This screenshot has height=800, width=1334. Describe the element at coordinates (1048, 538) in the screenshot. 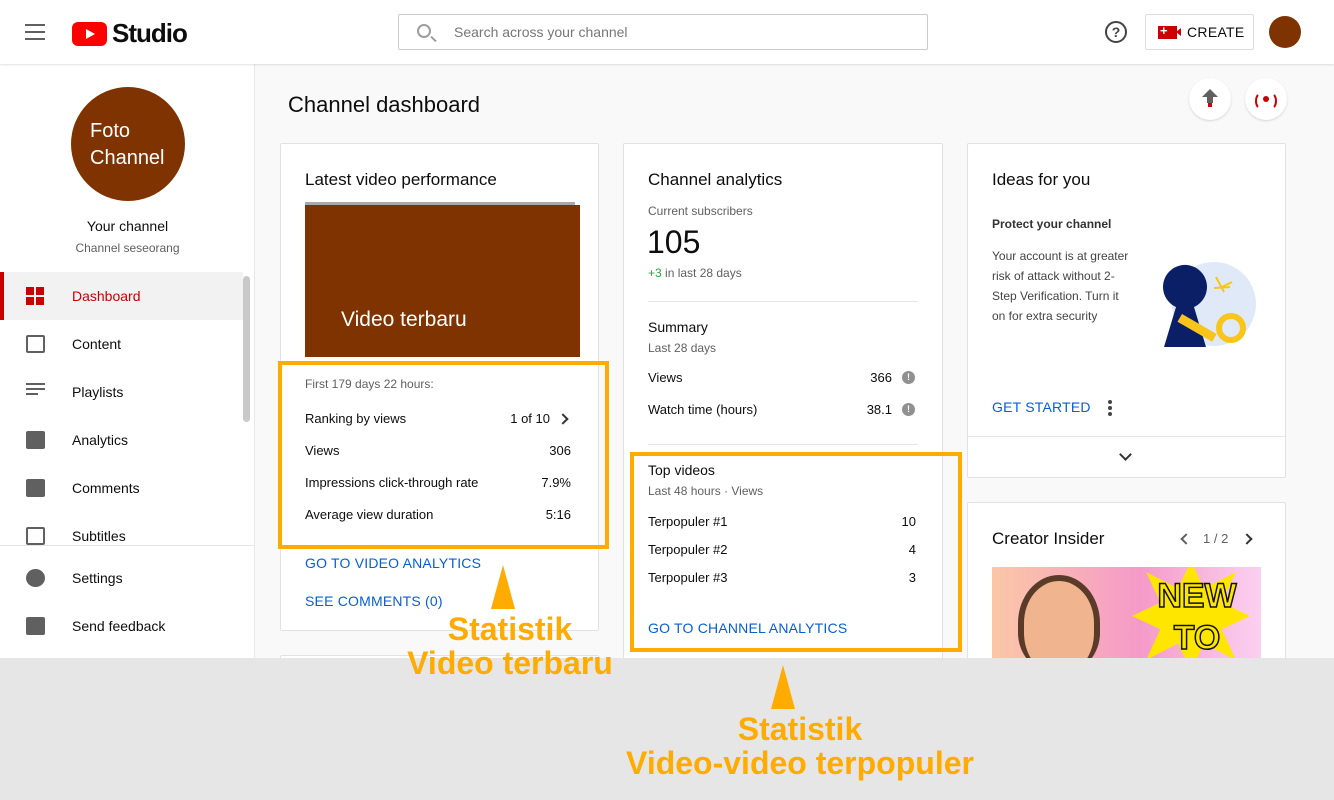

I see `card-title: Creator Insider` at that location.